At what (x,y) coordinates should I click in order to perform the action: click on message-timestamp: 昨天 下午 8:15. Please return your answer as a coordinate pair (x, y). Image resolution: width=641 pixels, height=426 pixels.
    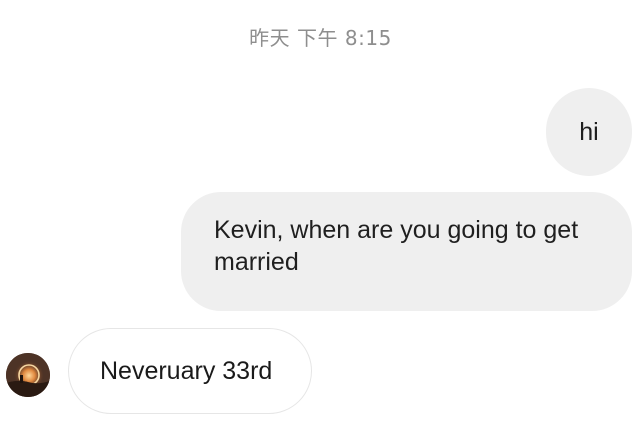
    Looking at the image, I should click on (320, 38).